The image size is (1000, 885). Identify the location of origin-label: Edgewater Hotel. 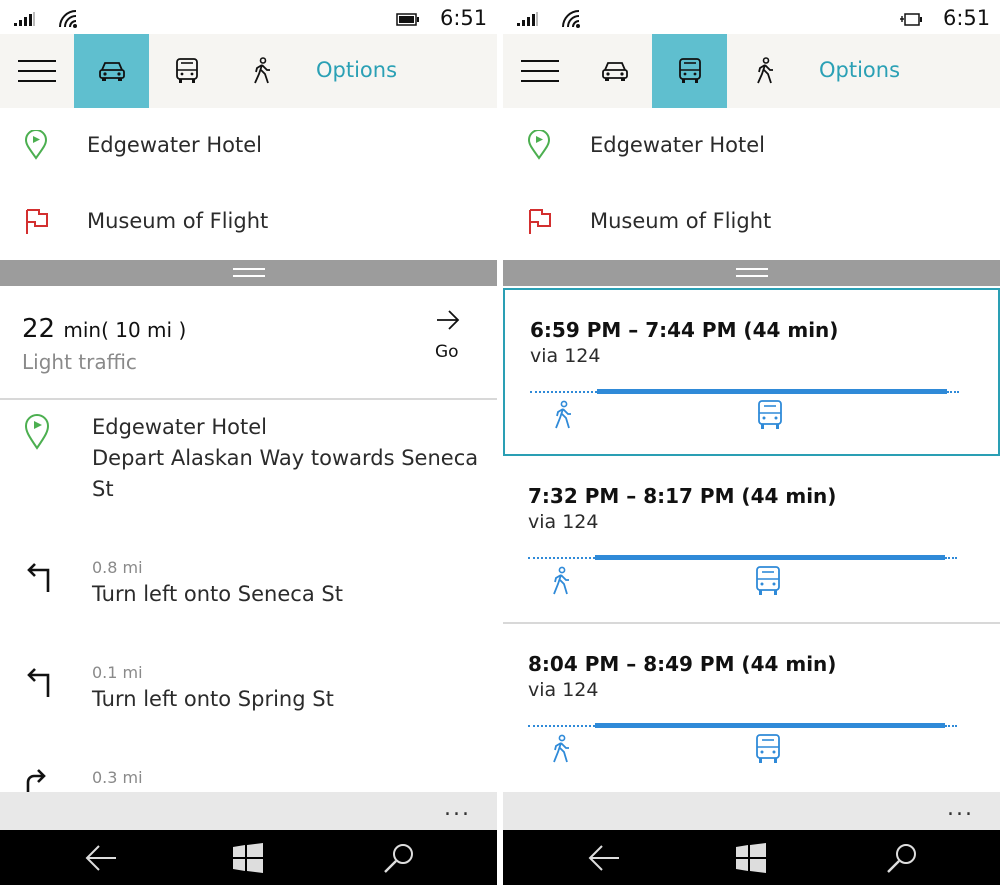
(677, 145).